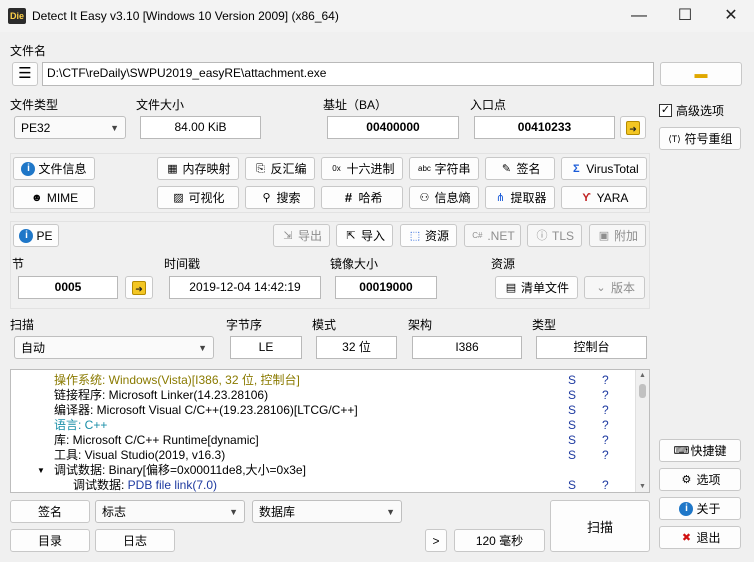  What do you see at coordinates (386, 287) in the screenshot?
I see `image-size-value: 00019000` at bounding box center [386, 287].